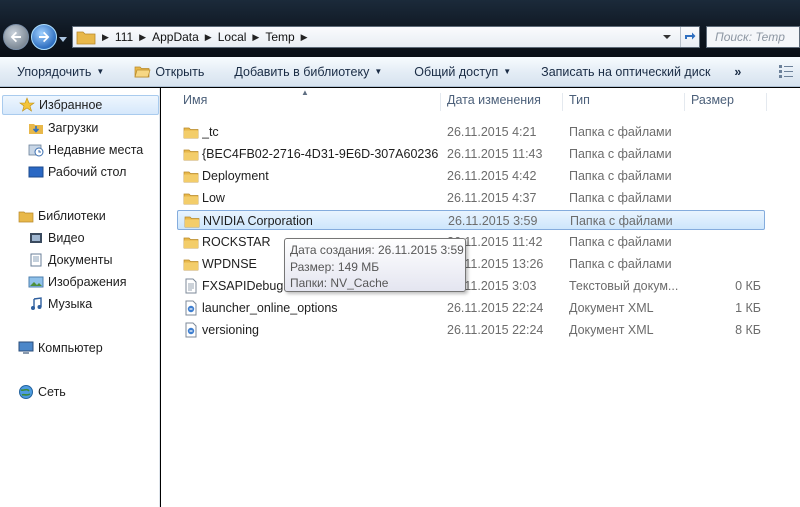  Describe the element at coordinates (36, 260) in the screenshot. I see `documents-library-icon` at that location.